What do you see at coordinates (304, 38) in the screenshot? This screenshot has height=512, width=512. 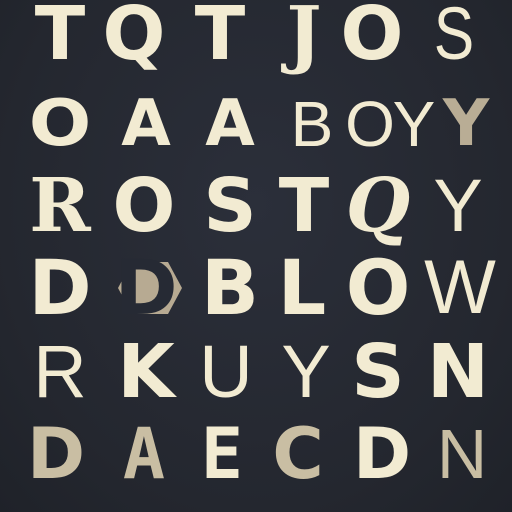 I see `letter-glyph: J` at bounding box center [304, 38].